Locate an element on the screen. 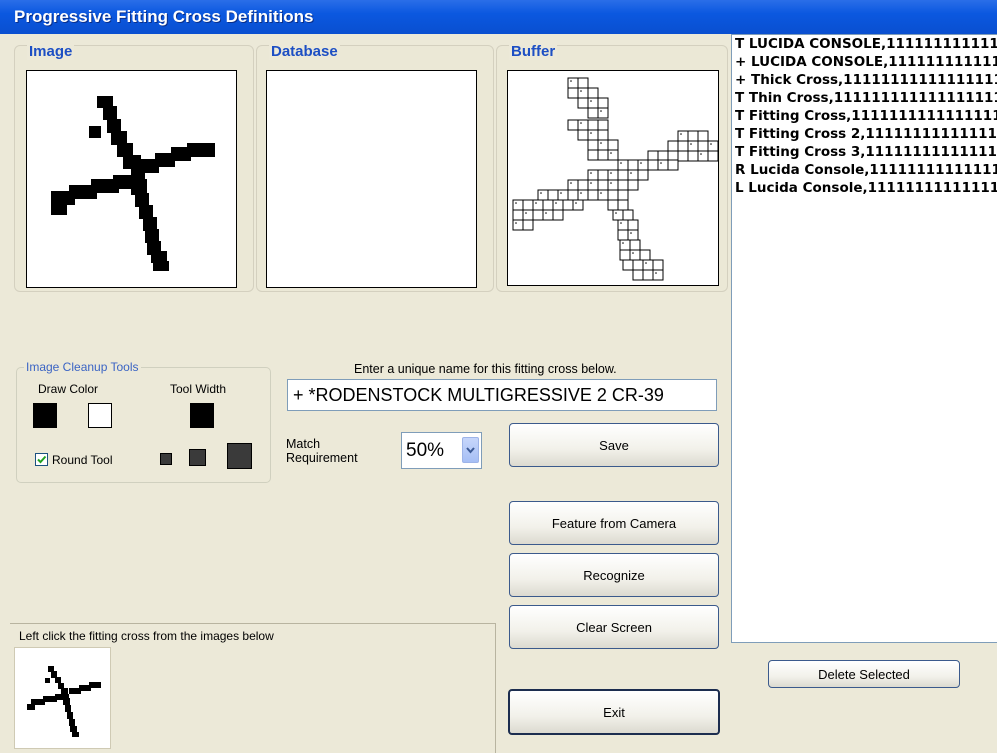 The width and height of the screenshot is (997, 753). list-item: + Thick Cross,111111111111111111111111 is located at coordinates (864, 80).